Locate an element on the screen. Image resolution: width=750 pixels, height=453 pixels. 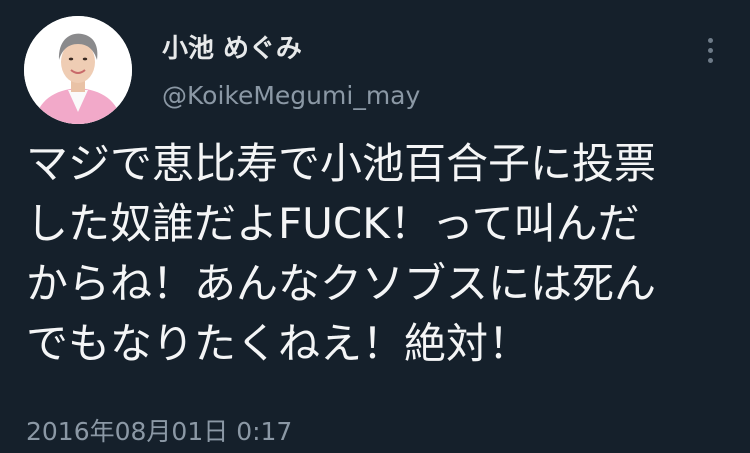
display-name: 小池 めぐみ is located at coordinates (232, 49).